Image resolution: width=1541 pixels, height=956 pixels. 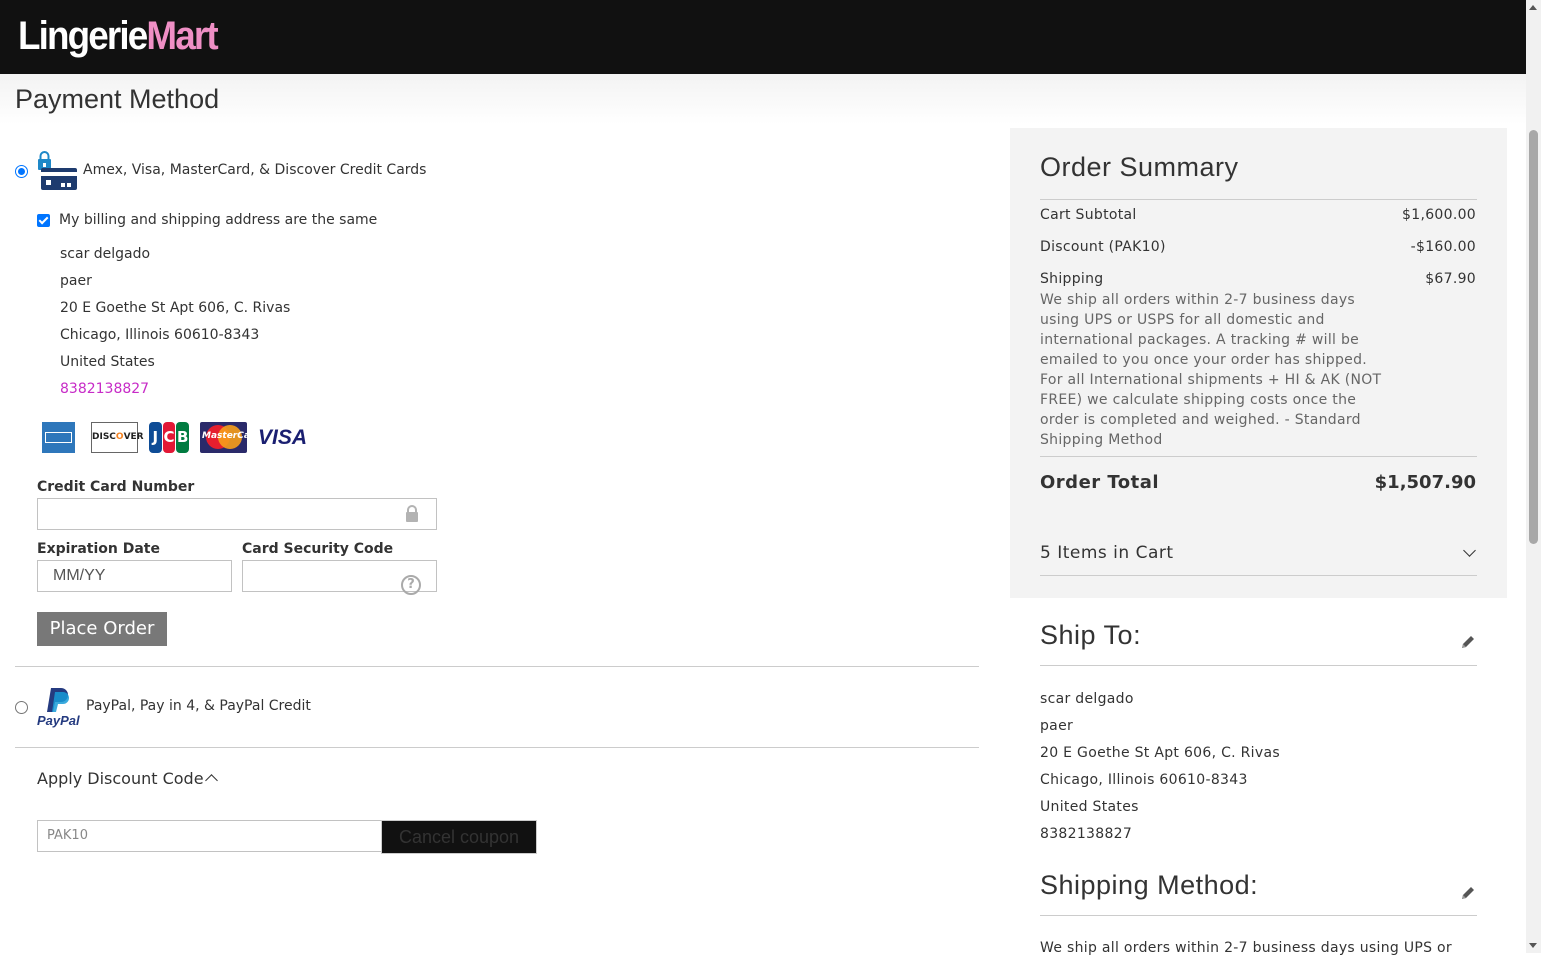 What do you see at coordinates (237, 514) in the screenshot?
I see `card-number-input` at bounding box center [237, 514].